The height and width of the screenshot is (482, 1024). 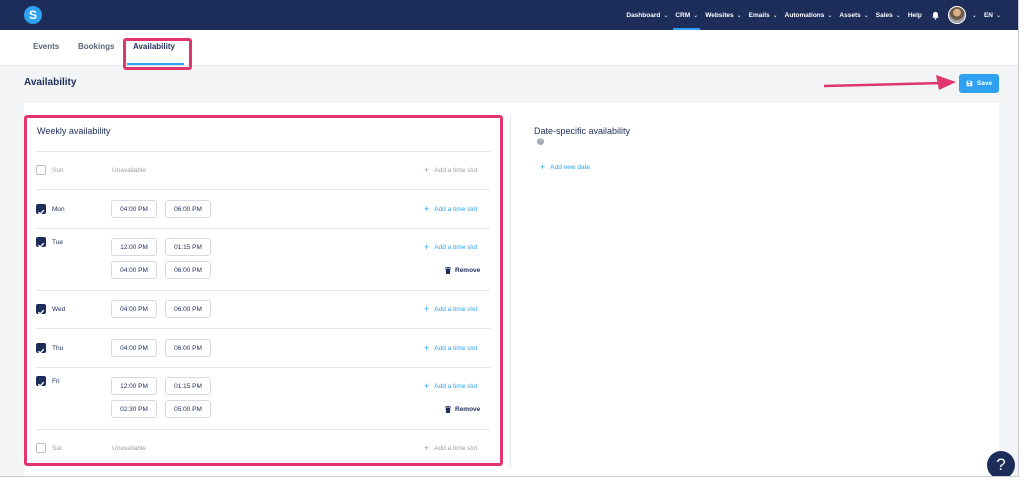 I want to click on nav-automations-label: Automations, so click(x=804, y=15).